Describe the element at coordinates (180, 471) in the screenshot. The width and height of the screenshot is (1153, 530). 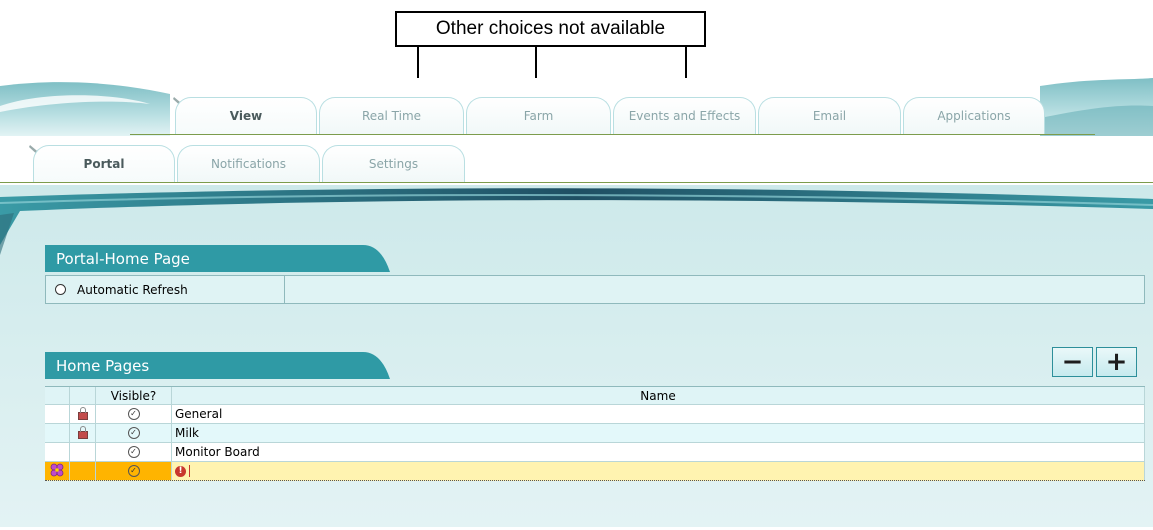
I see `error-icon: !` at that location.